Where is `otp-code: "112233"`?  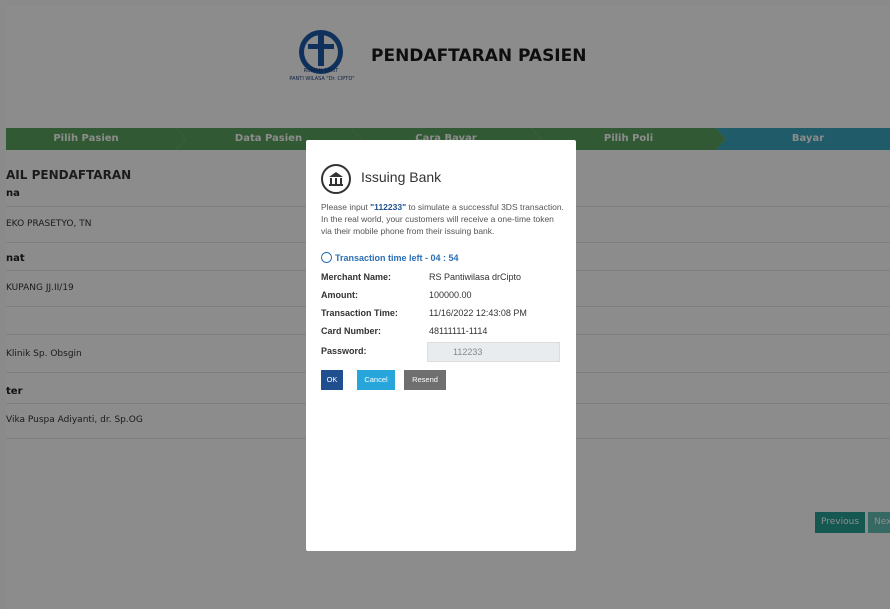
otp-code: "112233" is located at coordinates (388, 207).